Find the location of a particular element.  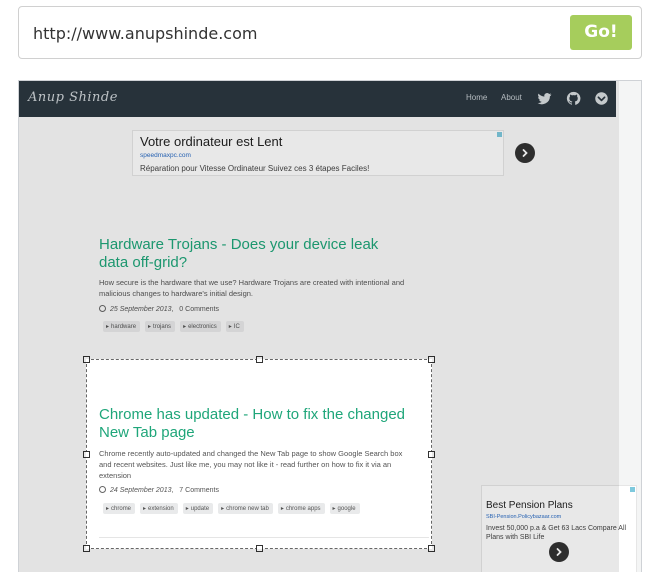

url-bar: Go! is located at coordinates (330, 32).